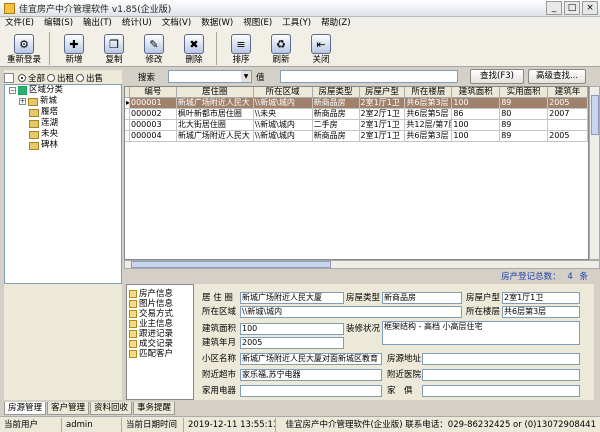 This screenshot has height=432, width=600. Describe the element at coordinates (257, 23) in the screenshot. I see `menu-view: 视图(E)` at that location.